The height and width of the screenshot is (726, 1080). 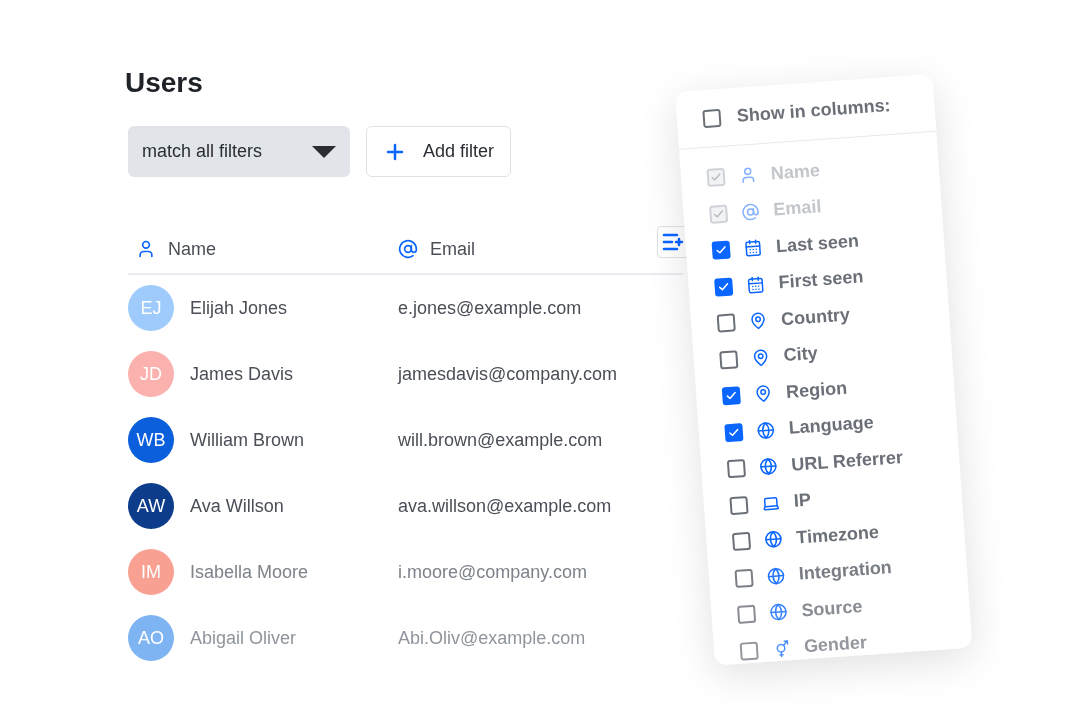 What do you see at coordinates (192, 249) in the screenshot?
I see `column-header: Name` at bounding box center [192, 249].